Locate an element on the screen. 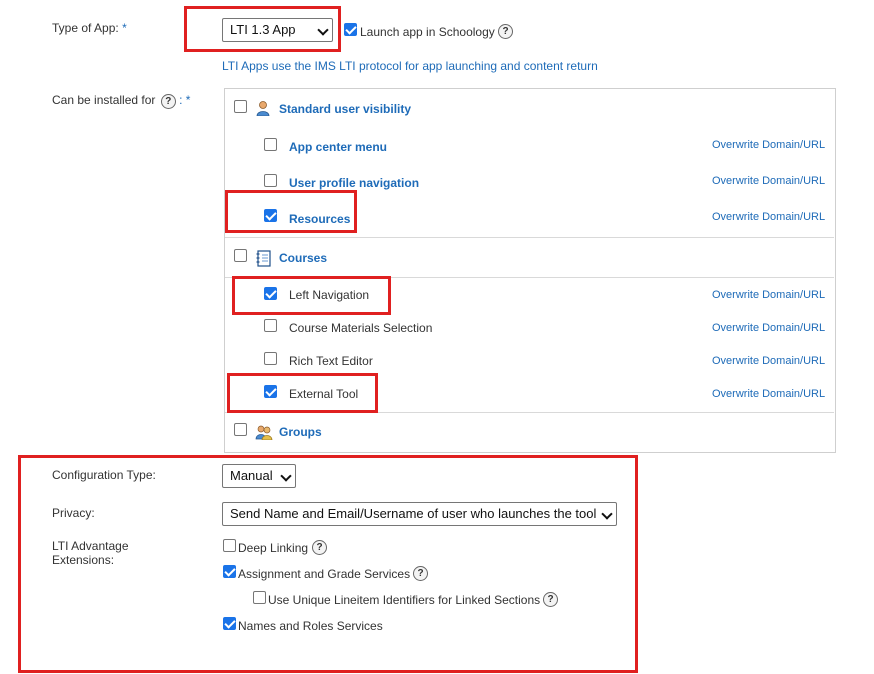 The height and width of the screenshot is (674, 874). type-of-app-label: Type of App: is located at coordinates (85, 28).